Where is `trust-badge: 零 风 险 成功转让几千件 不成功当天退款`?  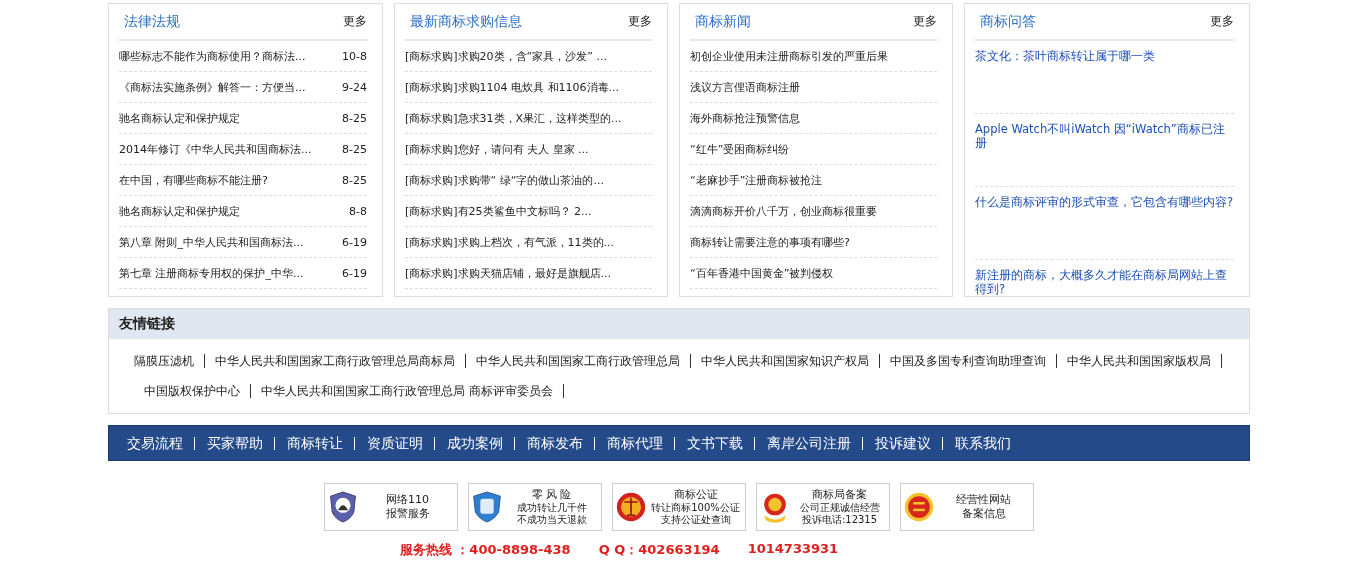 trust-badge: 零 风 险 成功转让几千件 不成功当天退款 is located at coordinates (535, 507).